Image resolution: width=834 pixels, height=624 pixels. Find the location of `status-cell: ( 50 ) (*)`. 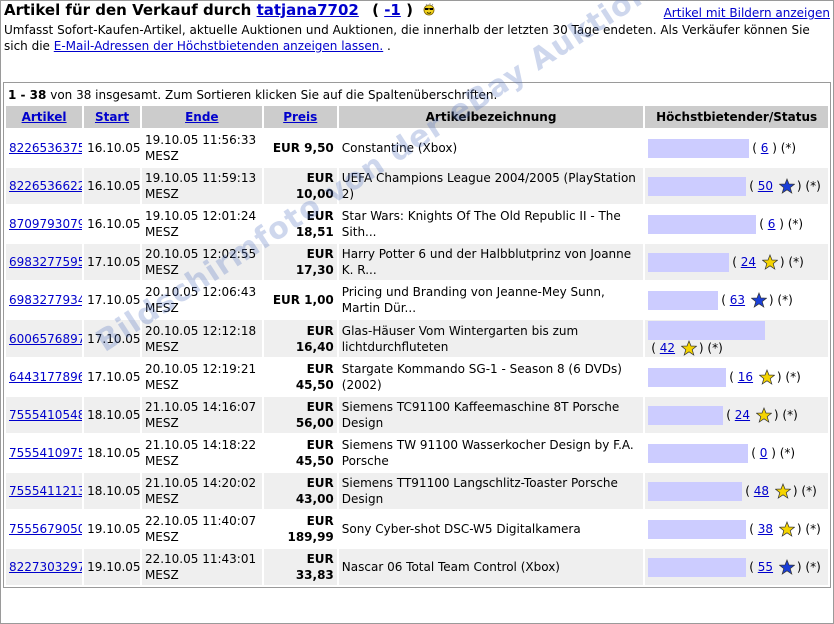

status-cell: ( 50 ) (*) is located at coordinates (736, 186).